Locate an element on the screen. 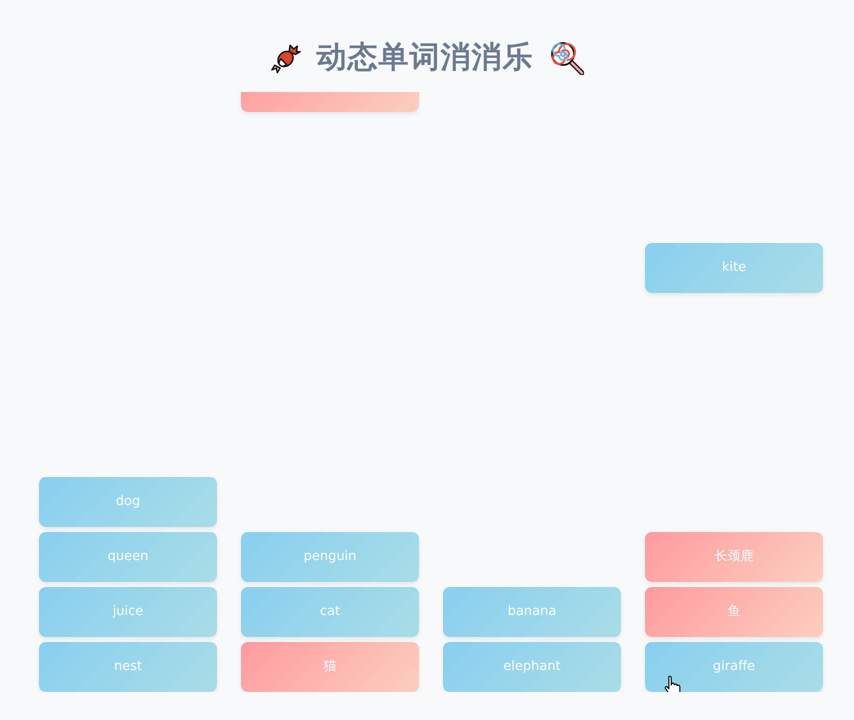 This screenshot has width=854, height=720. word-tile: dog is located at coordinates (128, 502).